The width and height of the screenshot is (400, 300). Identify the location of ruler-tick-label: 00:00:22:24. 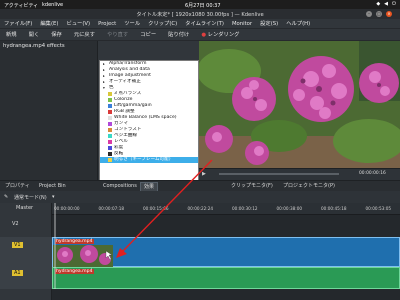
(200, 208).